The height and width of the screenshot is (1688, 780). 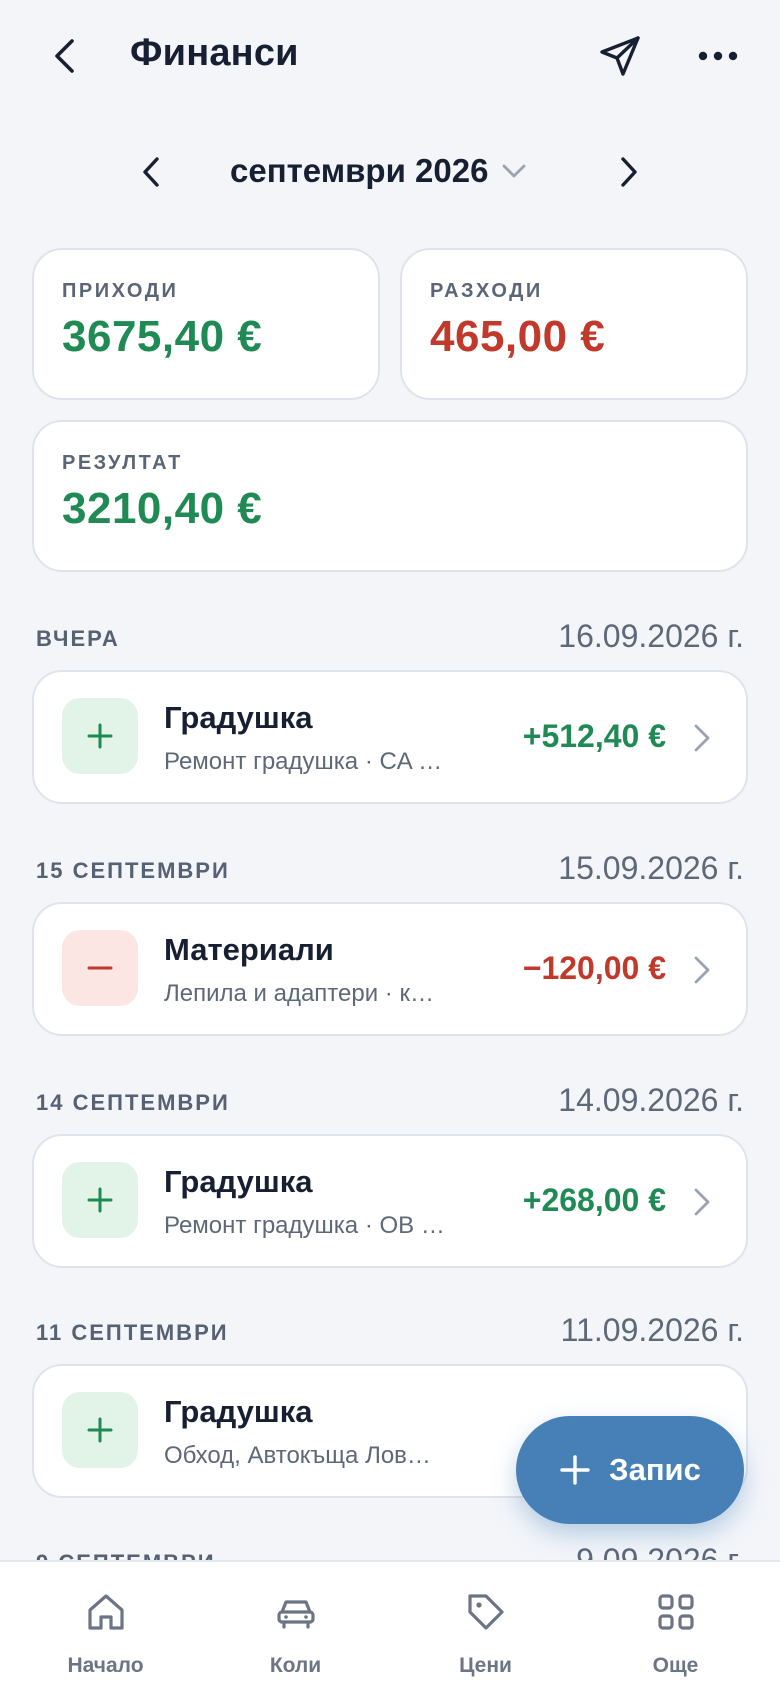 I want to click on nav-label: Още, so click(x=675, y=1665).